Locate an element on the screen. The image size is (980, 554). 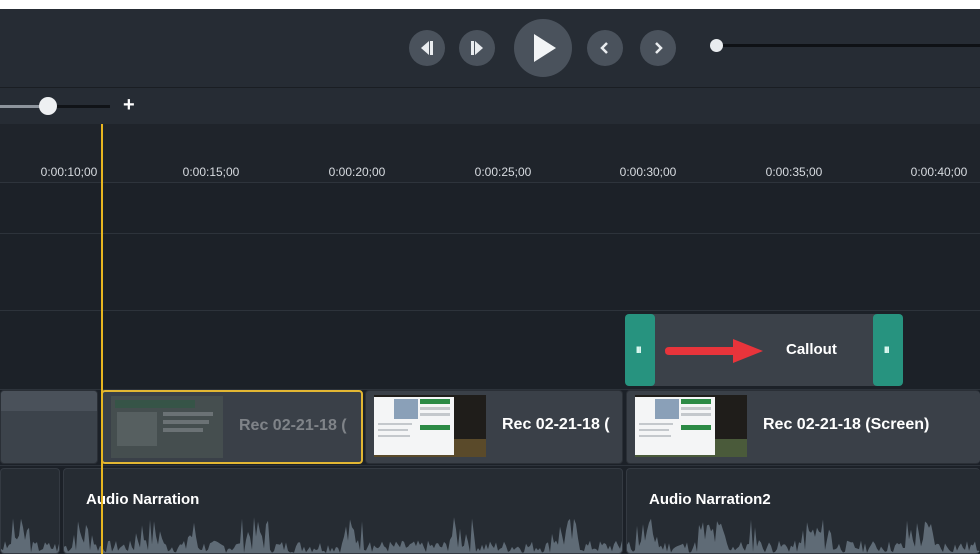
ruler-tick-label: 0:00:40;00 is located at coordinates (939, 172).